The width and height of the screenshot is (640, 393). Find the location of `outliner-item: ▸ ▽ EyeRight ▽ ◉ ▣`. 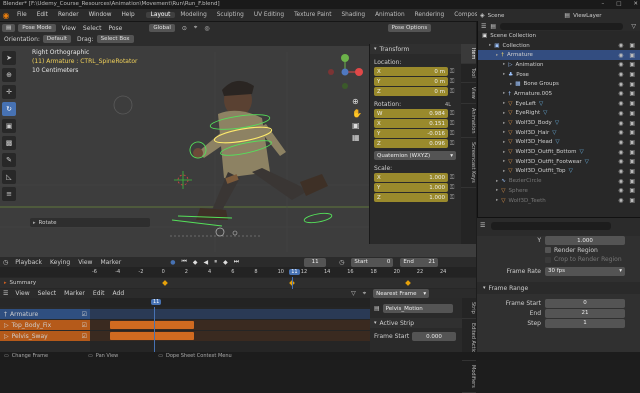

outliner-item: ▸ ▽ EyeRight ▽ ◉ ▣ is located at coordinates (559, 114).